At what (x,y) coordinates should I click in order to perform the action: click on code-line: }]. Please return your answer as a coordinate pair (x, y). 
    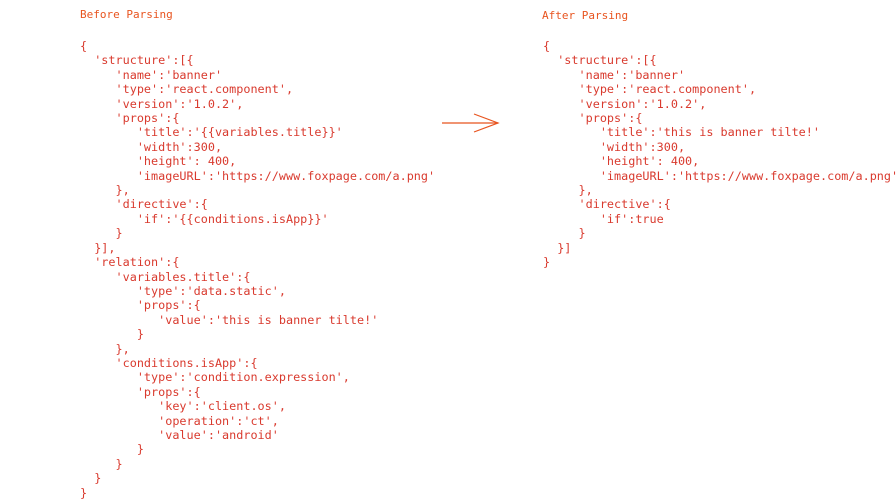
    Looking at the image, I should click on (557, 247).